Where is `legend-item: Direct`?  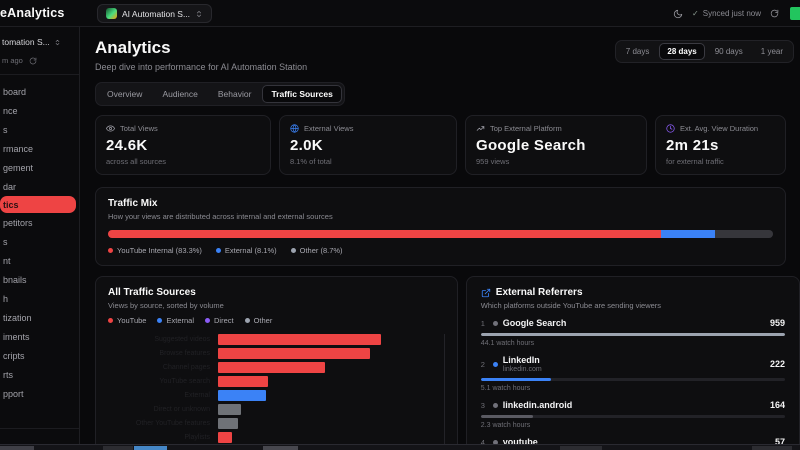
legend-item: Direct is located at coordinates (219, 320).